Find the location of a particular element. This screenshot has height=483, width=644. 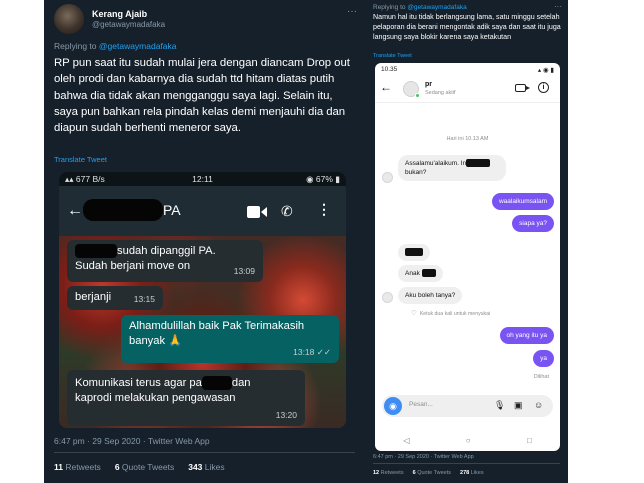

android-nav-bar: ◁ ○ □ is located at coordinates (467, 440).